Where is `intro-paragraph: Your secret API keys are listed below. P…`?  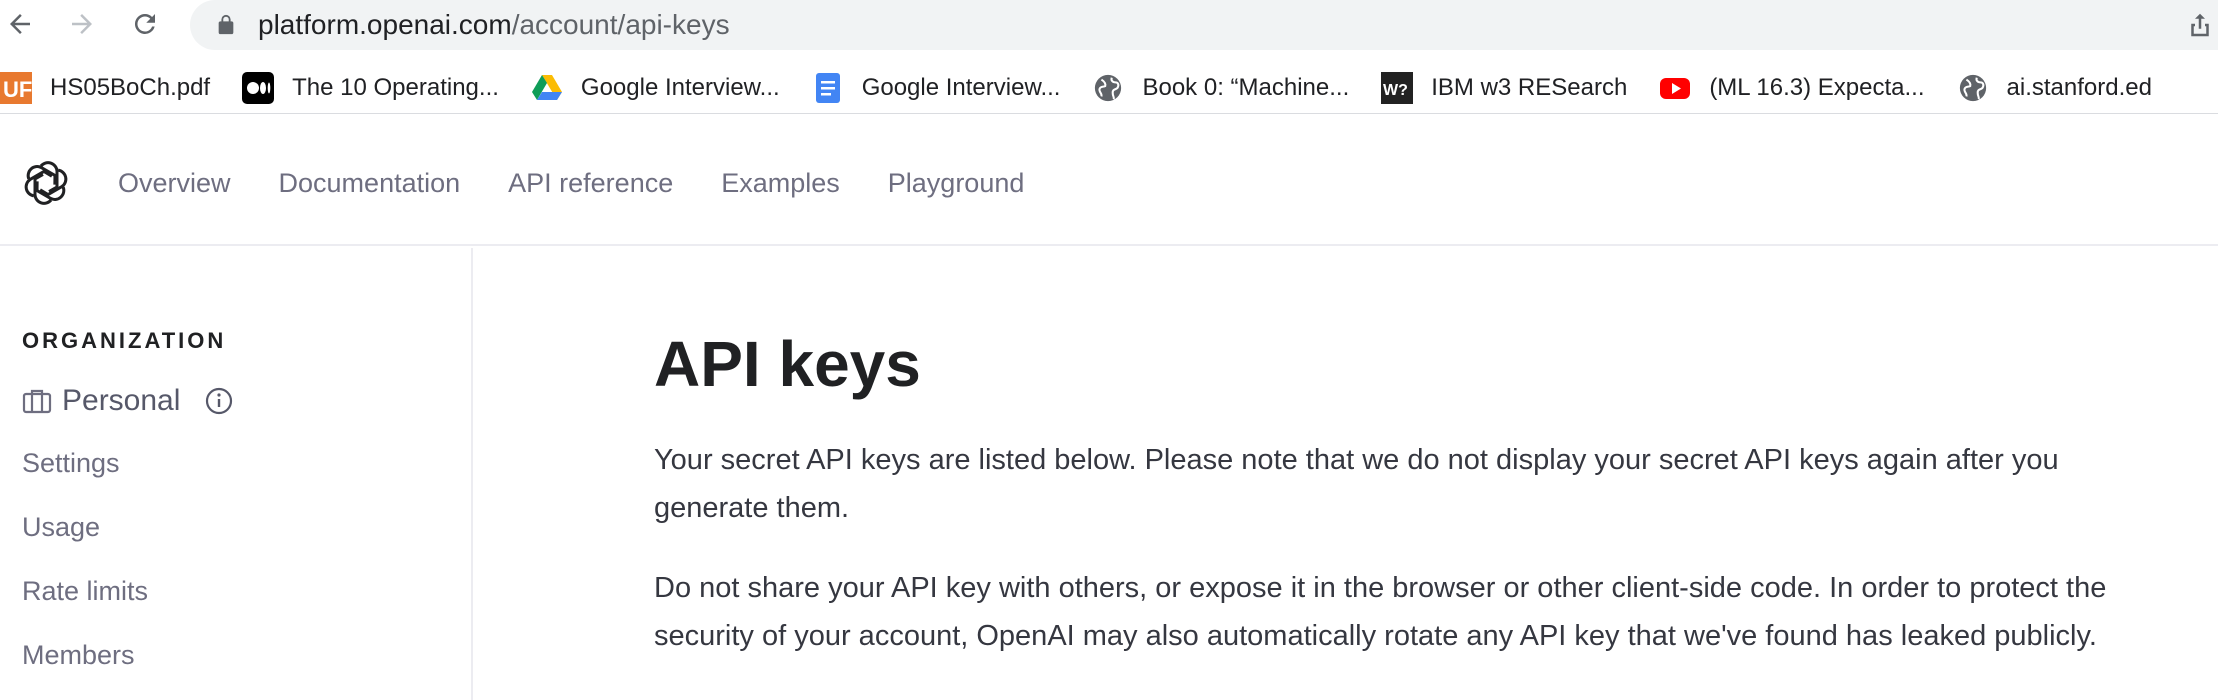 intro-paragraph: Your secret API keys are listed below. P… is located at coordinates (1356, 484).